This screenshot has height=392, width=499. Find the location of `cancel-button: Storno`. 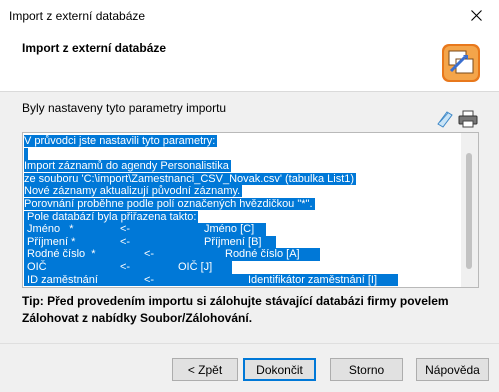

cancel-button: Storno is located at coordinates (366, 369).